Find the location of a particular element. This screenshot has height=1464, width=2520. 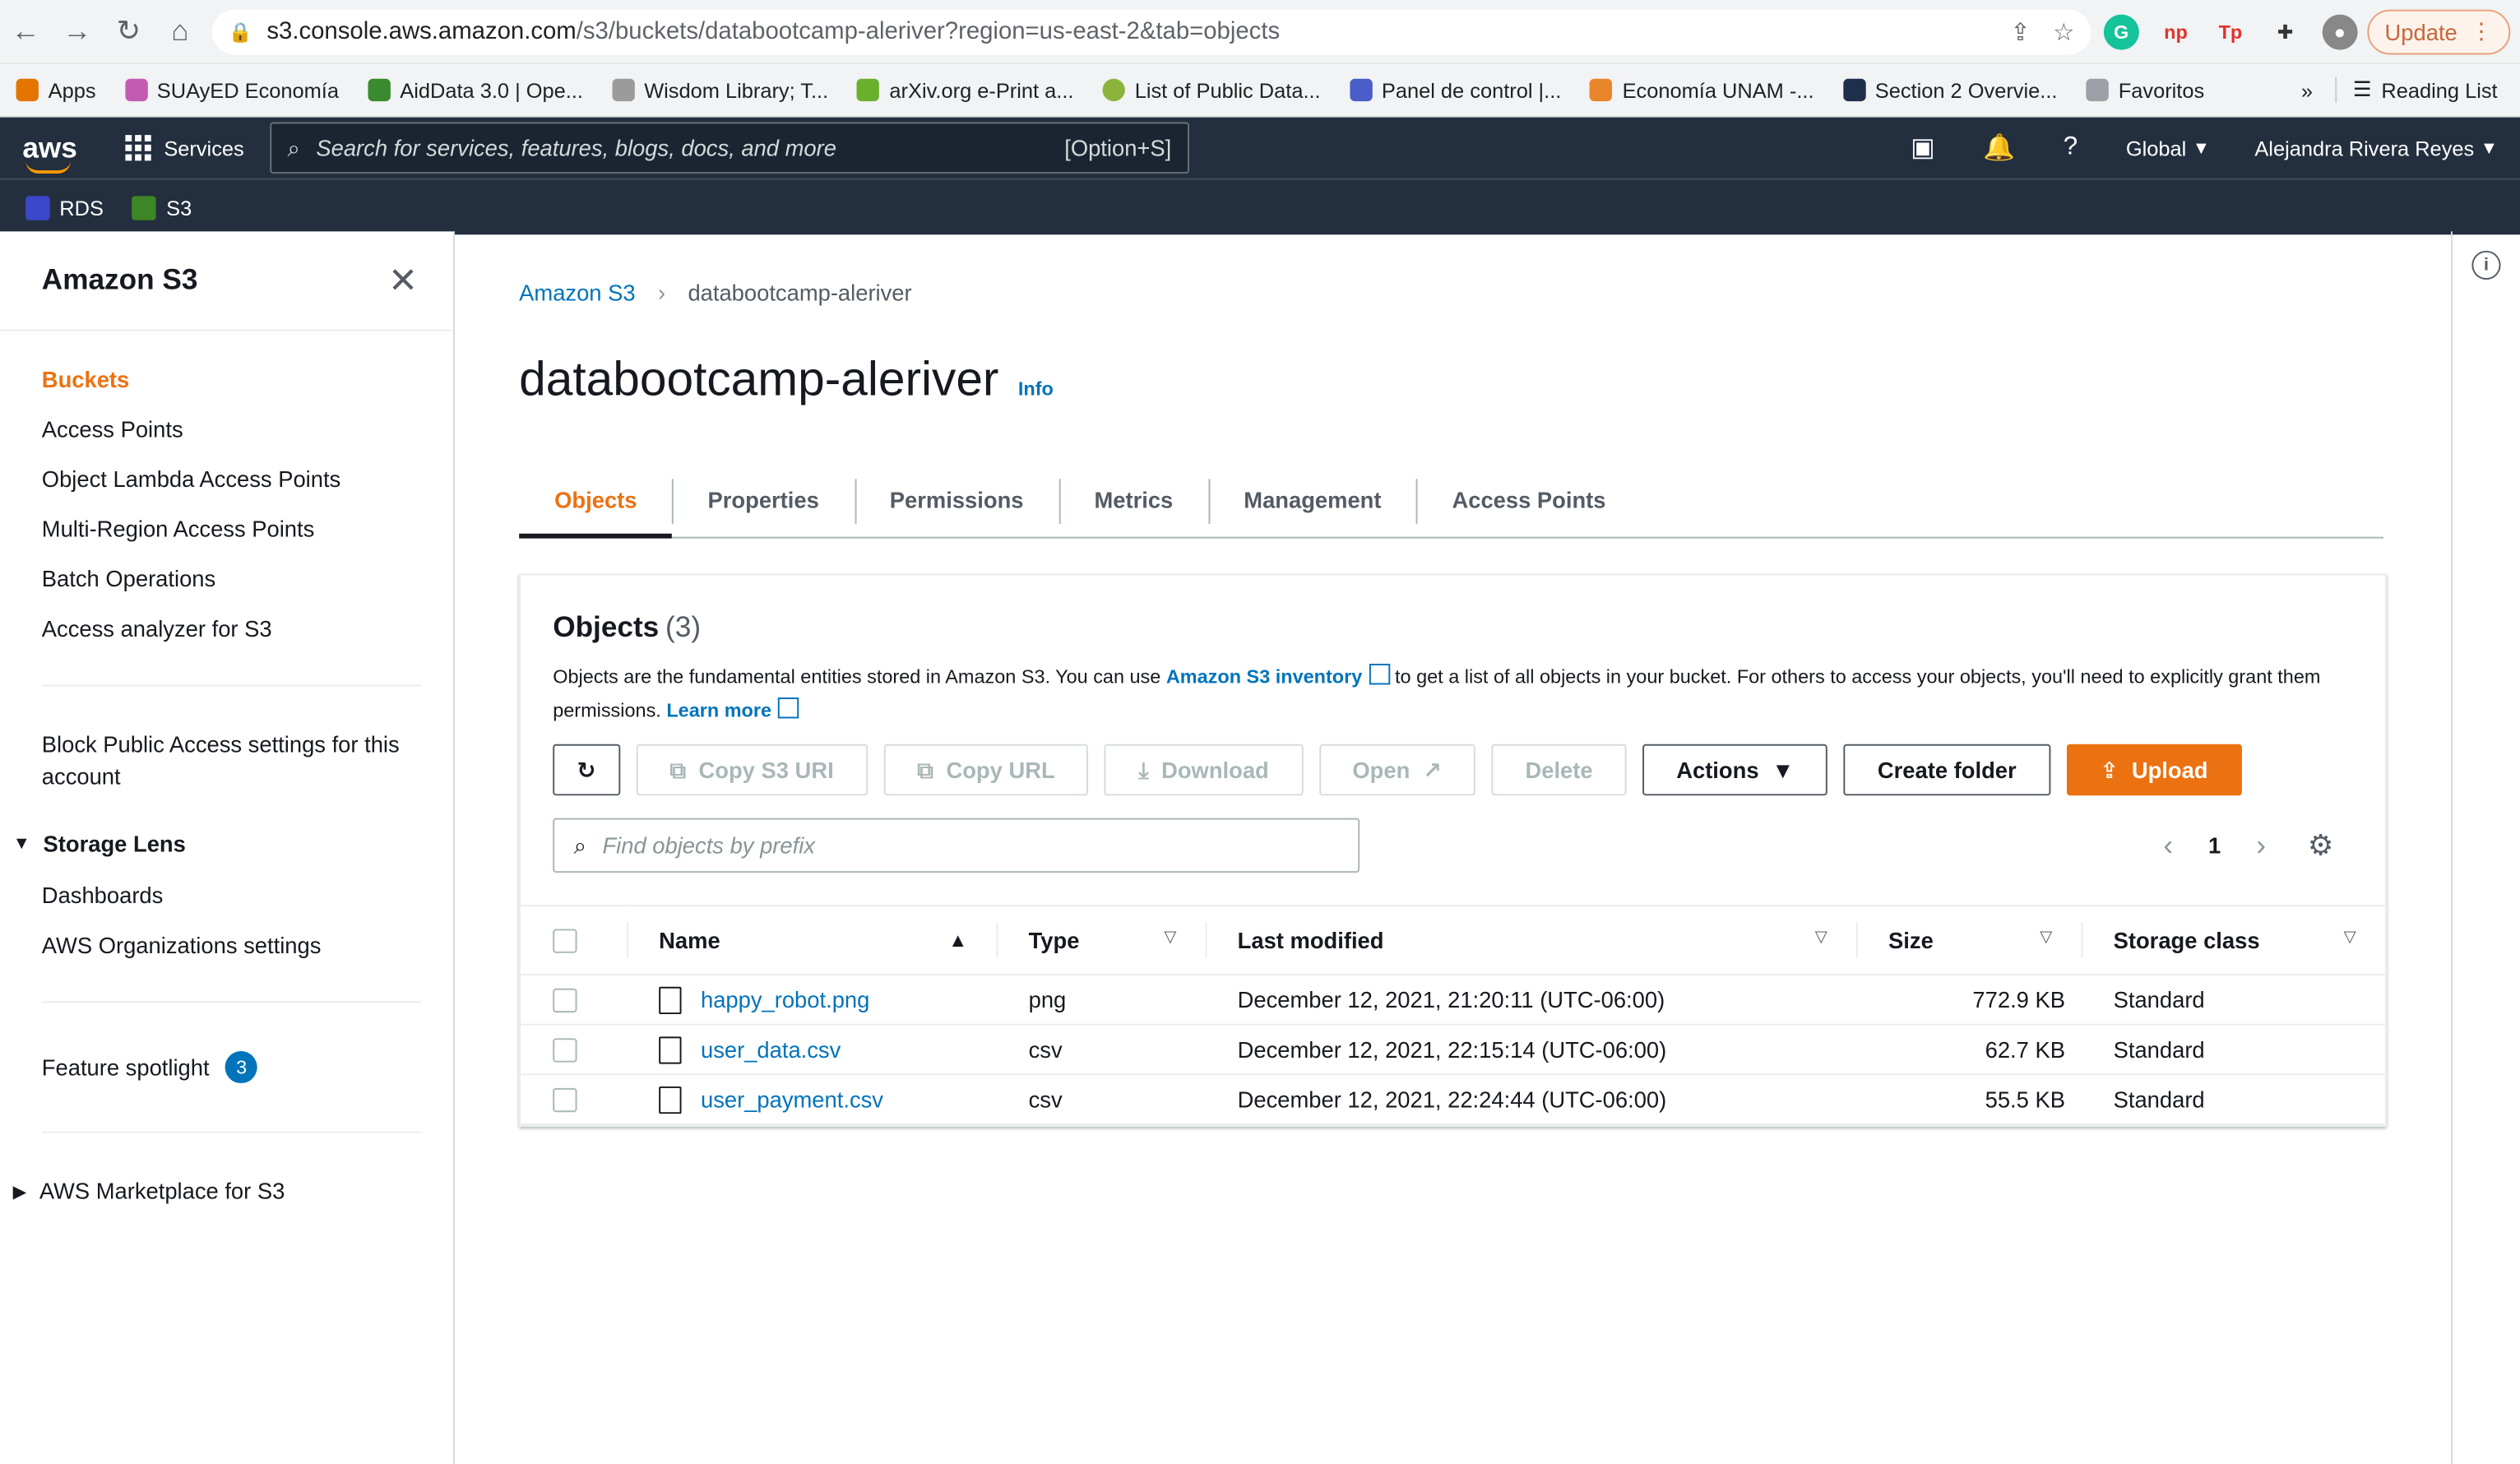

bookmark-suayed: SUAyED Economía is located at coordinates (231, 90).